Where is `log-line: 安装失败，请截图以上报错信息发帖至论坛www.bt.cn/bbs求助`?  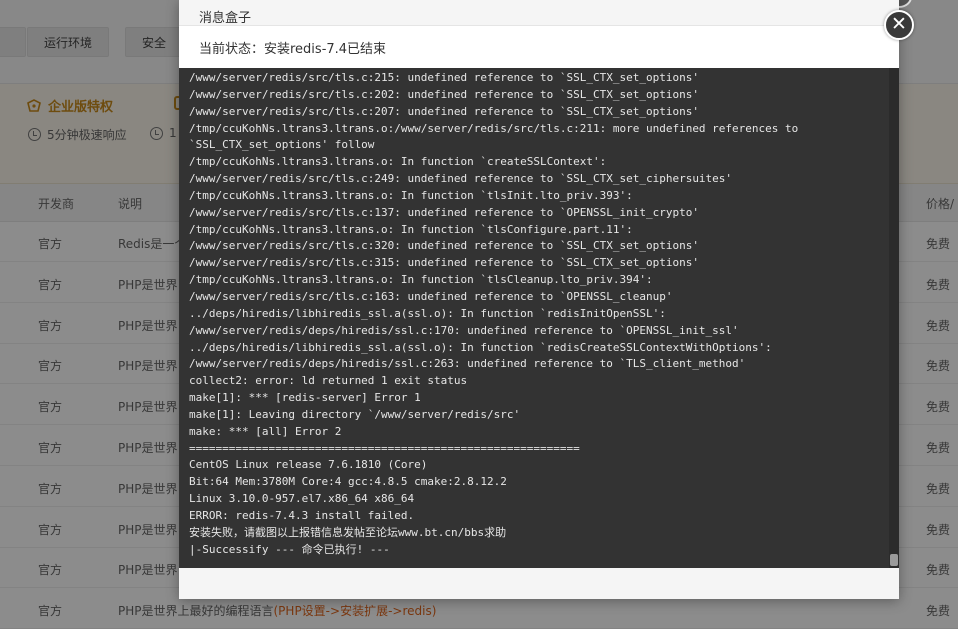
log-line: 安装失败，请截图以上报错信息发帖至论坛www.bt.cn/bbs求助 is located at coordinates (348, 532).